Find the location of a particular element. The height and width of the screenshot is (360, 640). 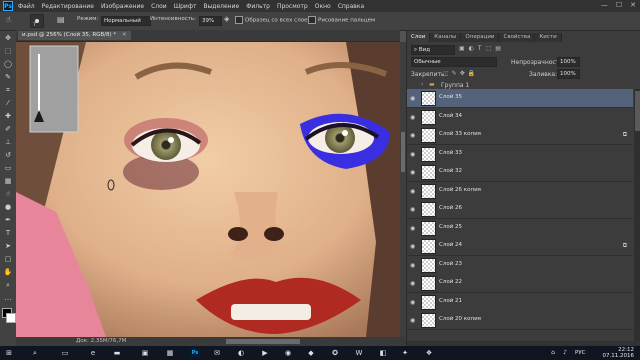

mail-icon: ✉ is located at coordinates (217, 353).